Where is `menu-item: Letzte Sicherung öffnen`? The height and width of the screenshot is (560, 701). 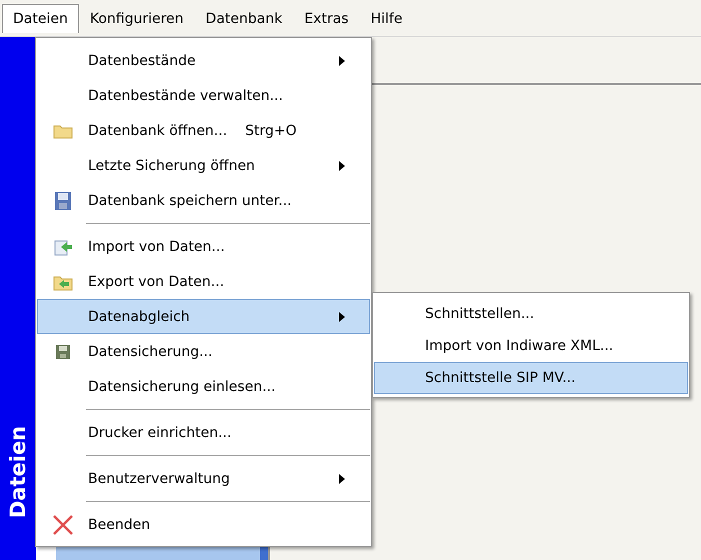 menu-item: Letzte Sicherung öffnen is located at coordinates (203, 165).